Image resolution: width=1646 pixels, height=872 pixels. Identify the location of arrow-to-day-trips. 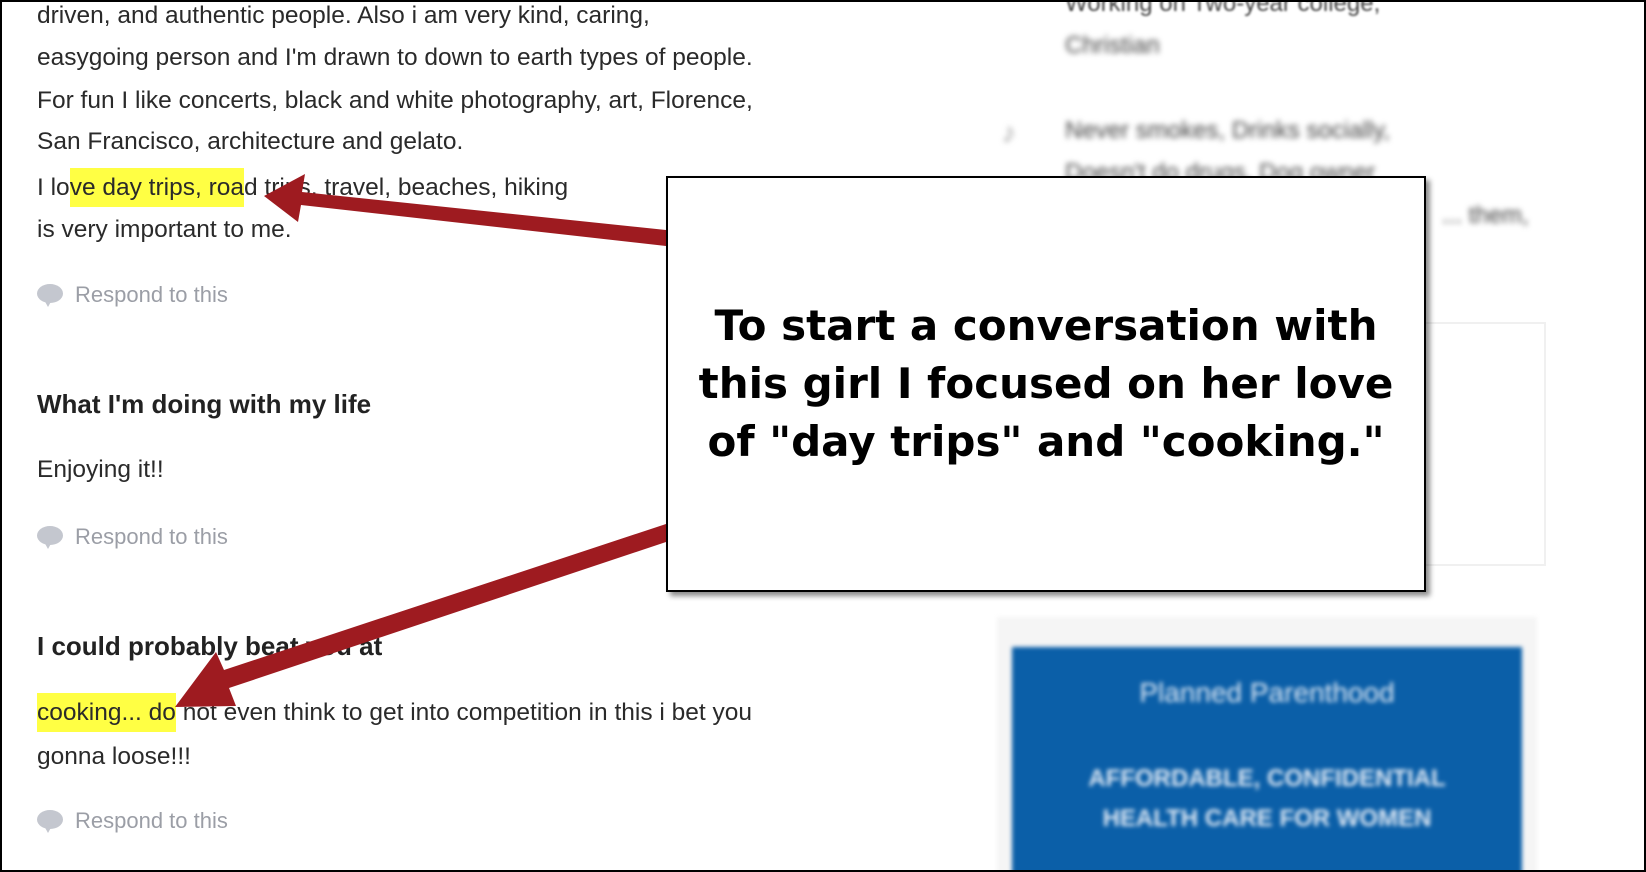
(465, 210).